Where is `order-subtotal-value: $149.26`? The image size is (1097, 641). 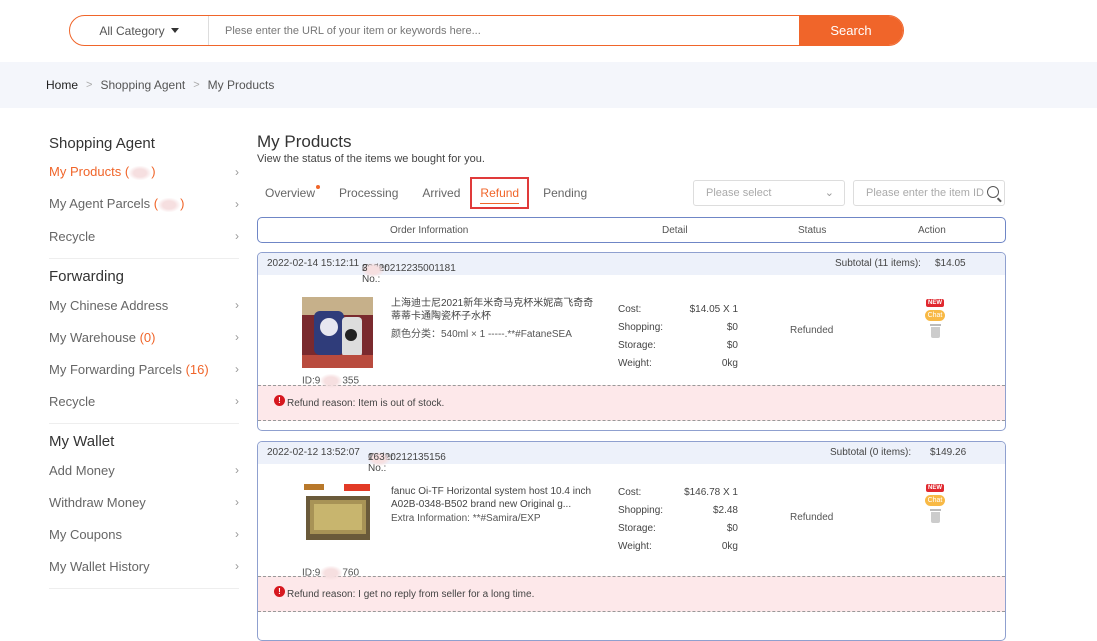
order-subtotal-value: $149.26 is located at coordinates (948, 452).